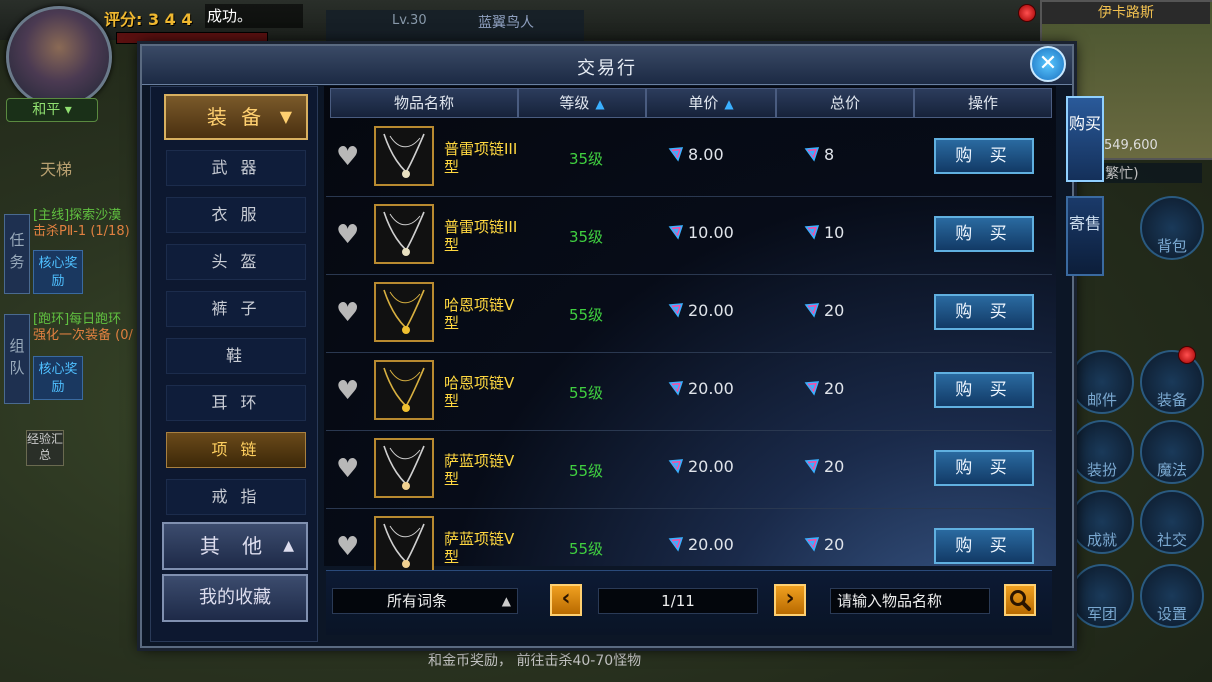 The width and height of the screenshot is (1212, 682). What do you see at coordinates (45, 448) in the screenshot?
I see `exp-summary-button: 经验汇总` at bounding box center [45, 448].